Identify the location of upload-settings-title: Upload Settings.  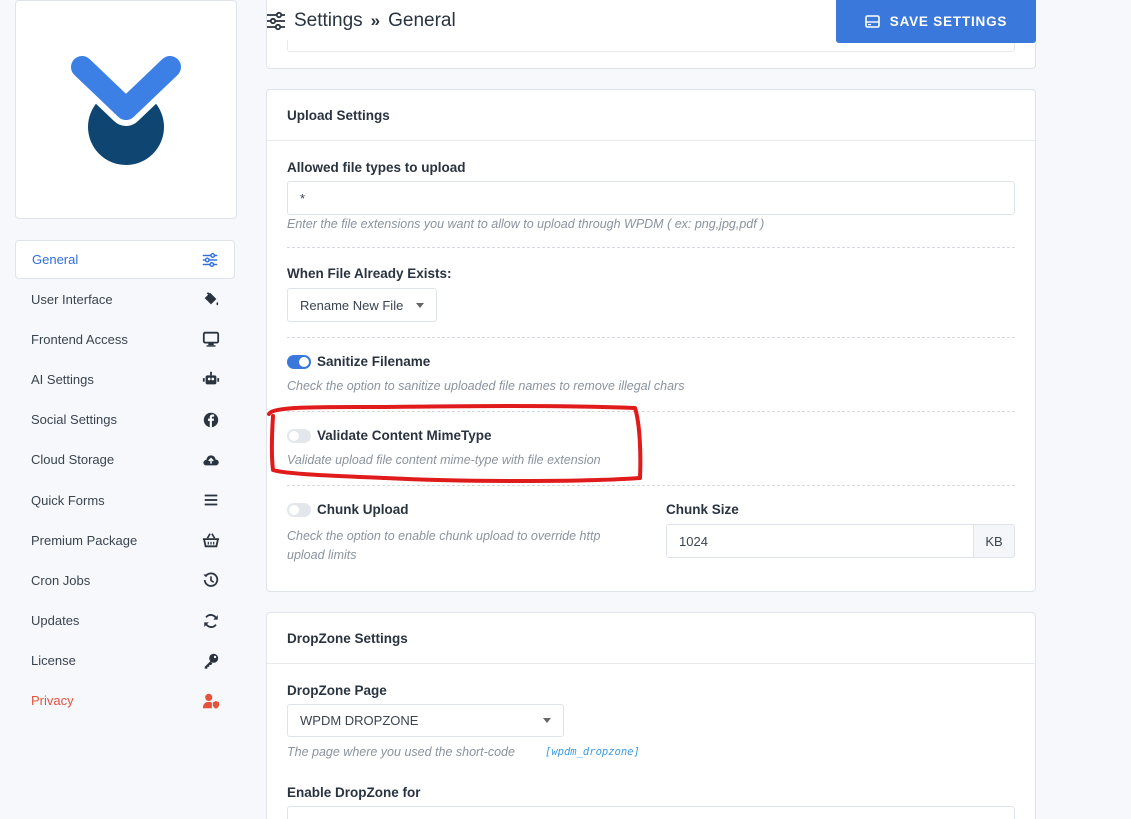
(651, 115).